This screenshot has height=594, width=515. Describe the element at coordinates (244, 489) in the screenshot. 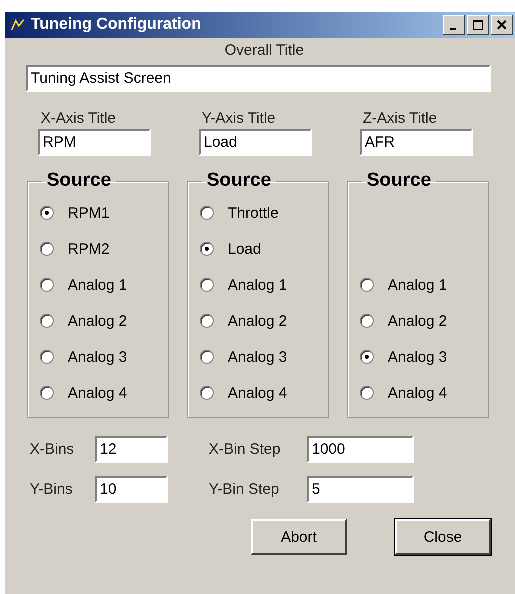

I see `bin-step-label: Y-Bin Step` at that location.